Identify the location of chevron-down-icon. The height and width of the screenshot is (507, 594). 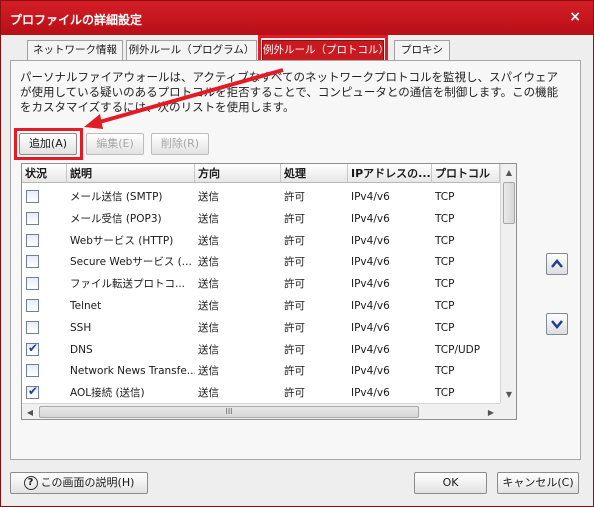
(557, 324).